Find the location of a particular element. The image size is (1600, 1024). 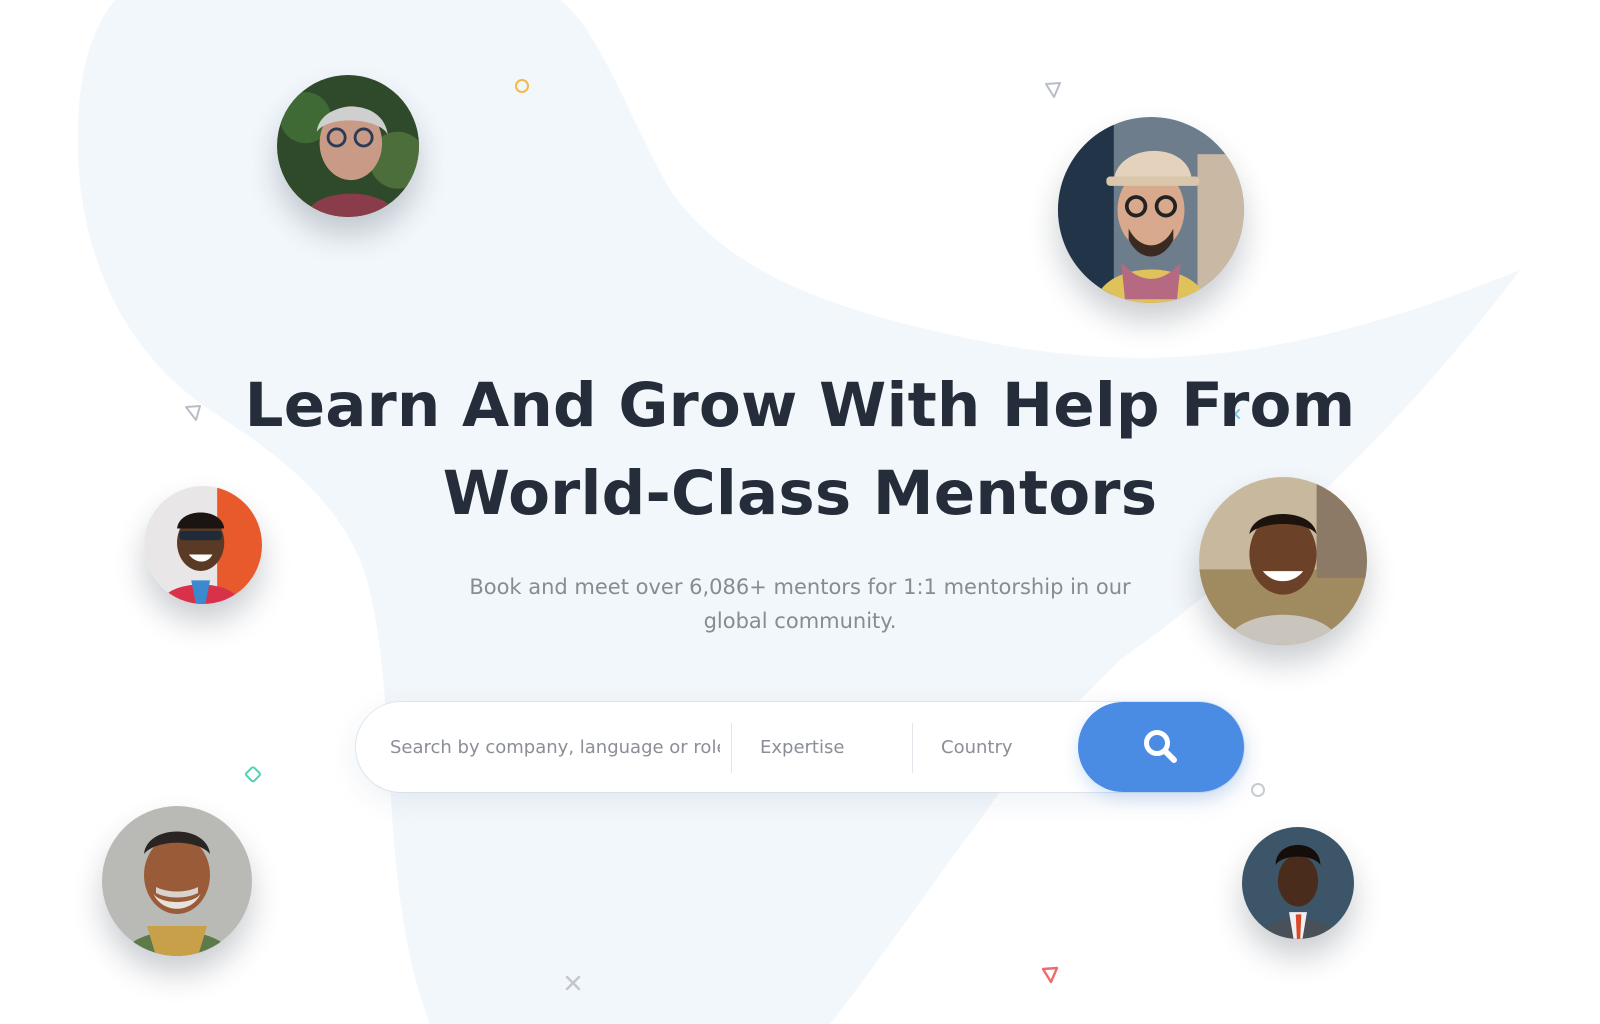

search-icon is located at coordinates (1160, 746).